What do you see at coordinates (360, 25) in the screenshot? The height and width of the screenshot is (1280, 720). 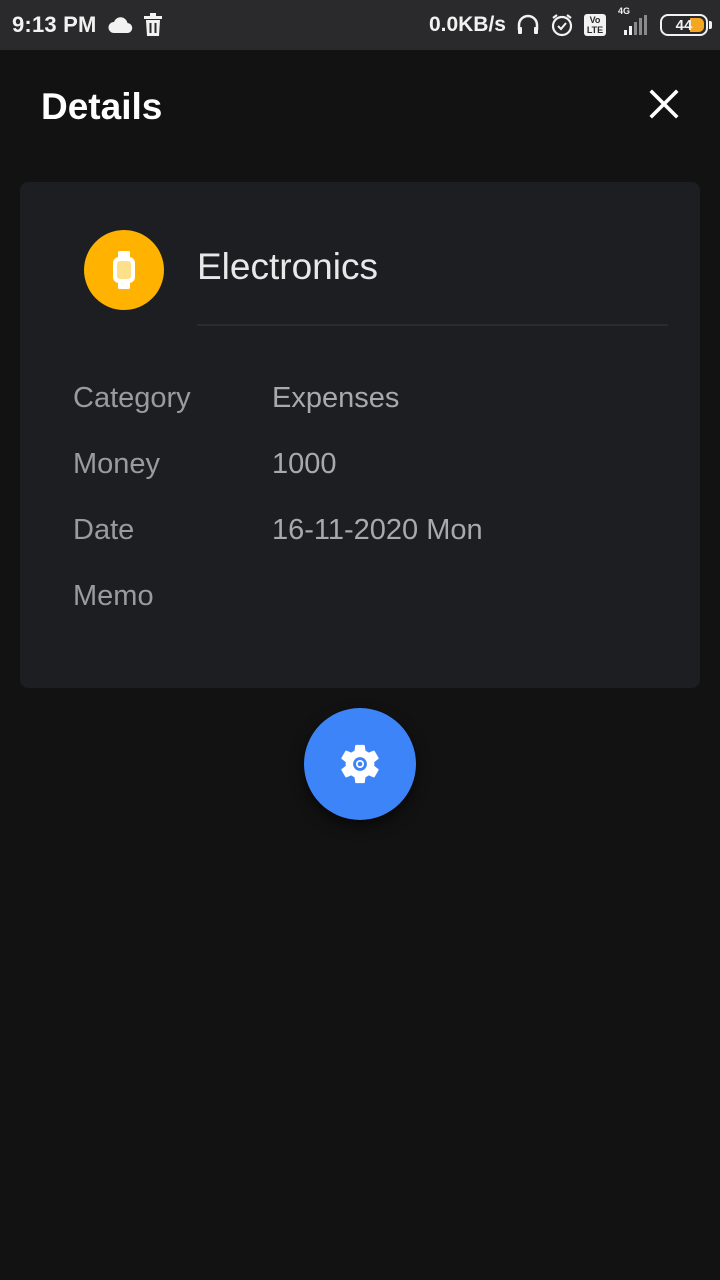 I see `status-bar: 9:13 PM 0.0KB/s Vo LTE 4G 44` at bounding box center [360, 25].